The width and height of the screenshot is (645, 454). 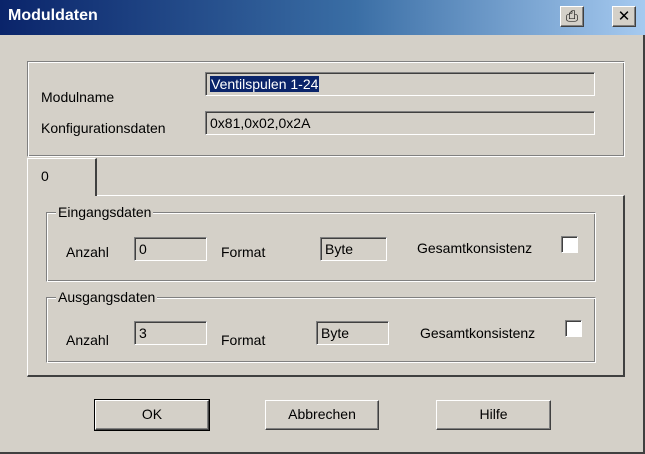 I want to click on input-data-title: Eingangsdaten, so click(x=105, y=212).